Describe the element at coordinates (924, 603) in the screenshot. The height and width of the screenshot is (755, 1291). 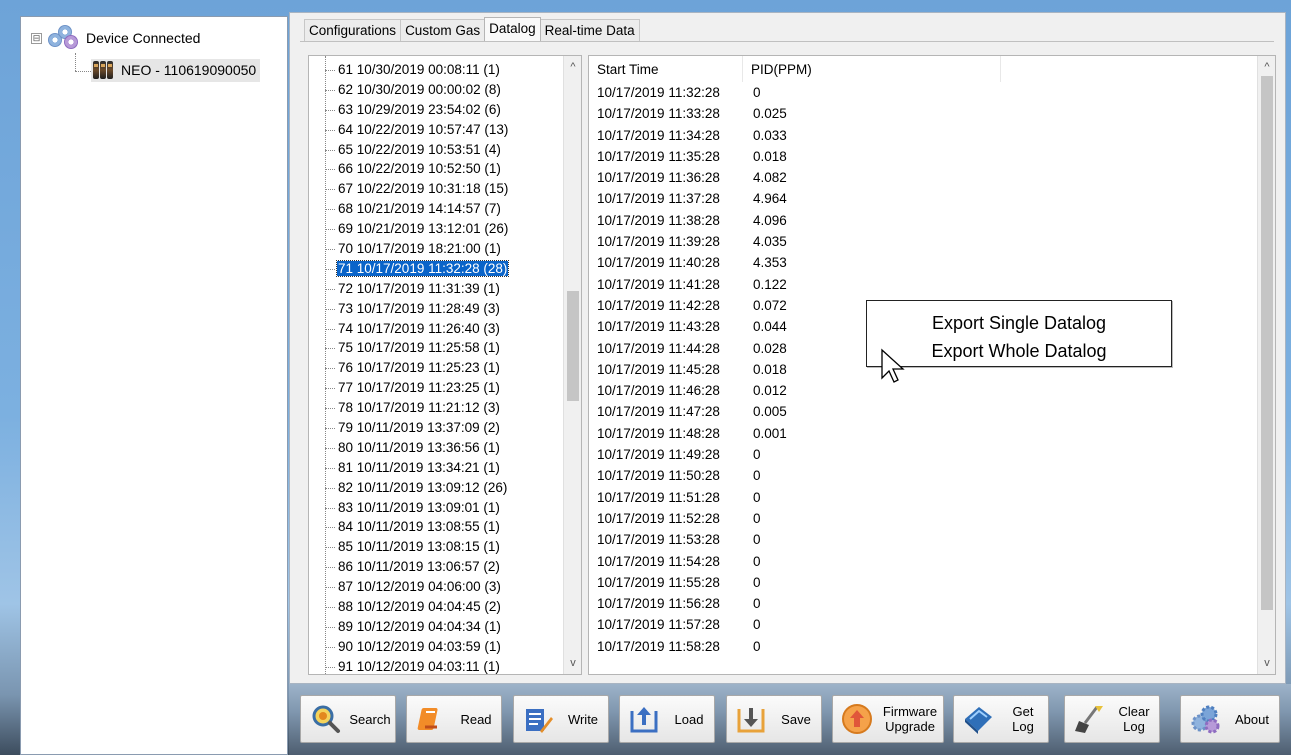
I see `table-row: 10/17/2019 11:56:28 0` at that location.